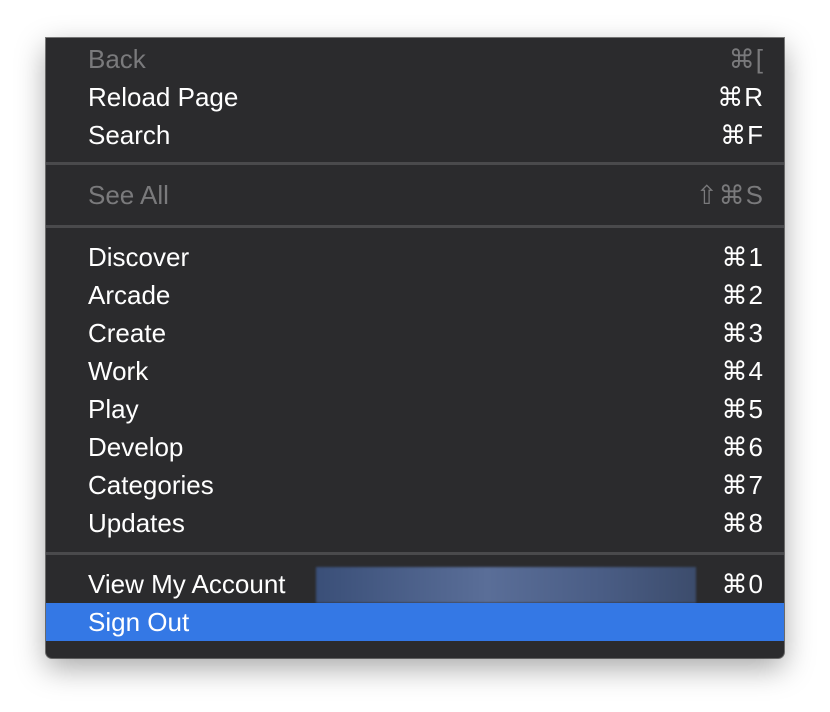  What do you see at coordinates (187, 584) in the screenshot?
I see `menu-item-label: View My Account` at bounding box center [187, 584].